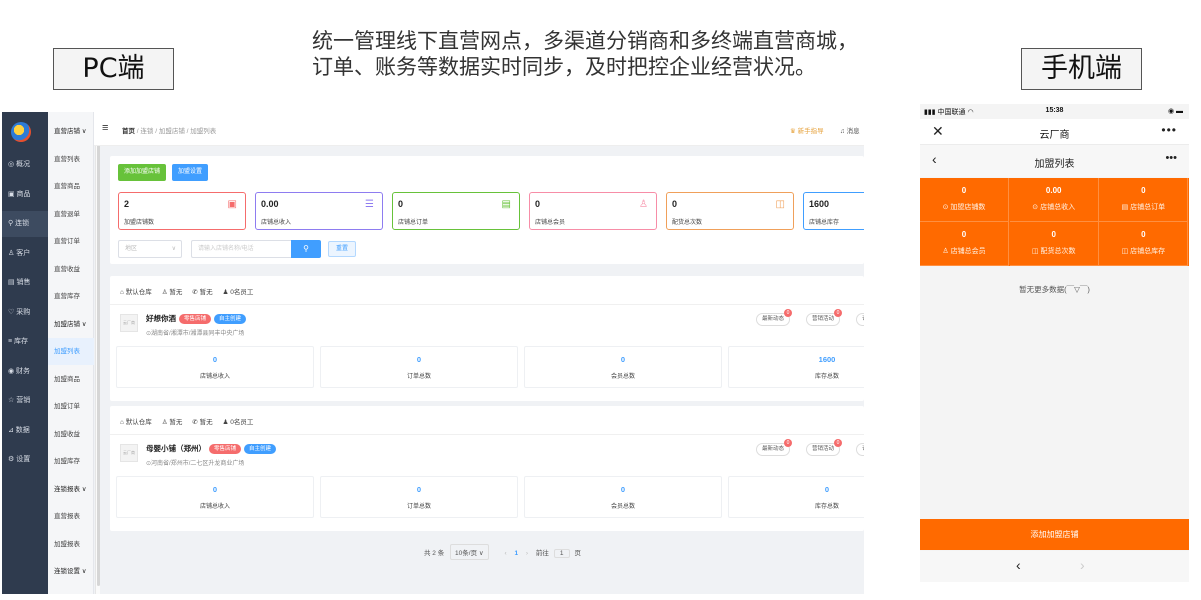 This screenshot has width=1201, height=600. What do you see at coordinates (139, 223) in the screenshot?
I see `stat-label: 加盟店铺数` at bounding box center [139, 223].